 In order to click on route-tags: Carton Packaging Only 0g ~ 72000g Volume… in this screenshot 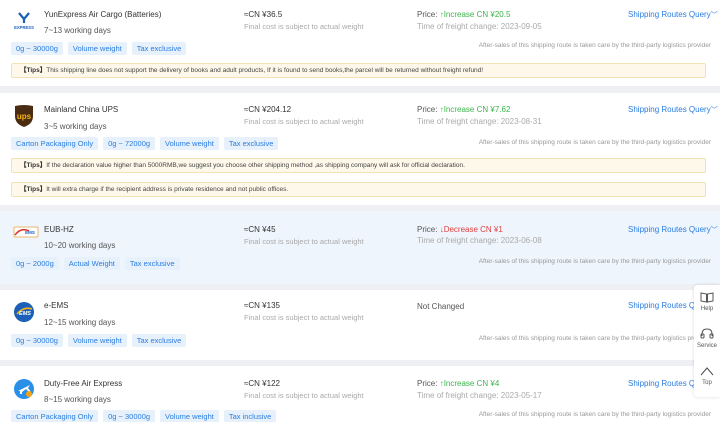, I will do `click(145, 143)`.